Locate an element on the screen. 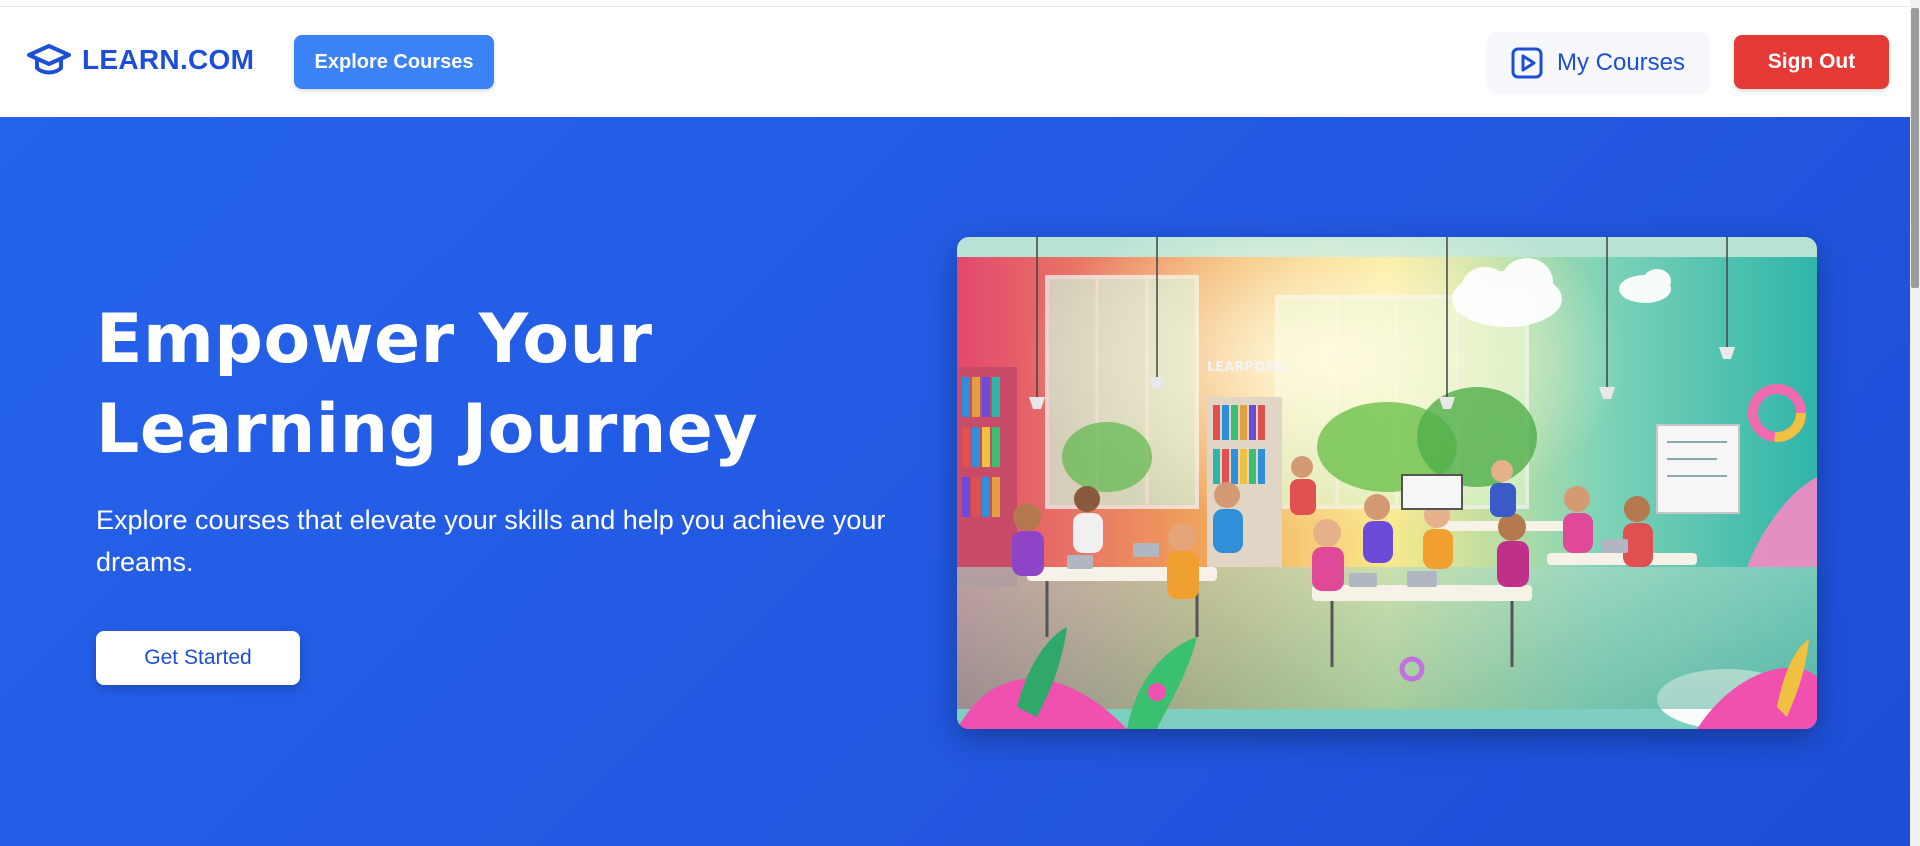  illustration-sign: LEARPONG is located at coordinates (1246, 367).